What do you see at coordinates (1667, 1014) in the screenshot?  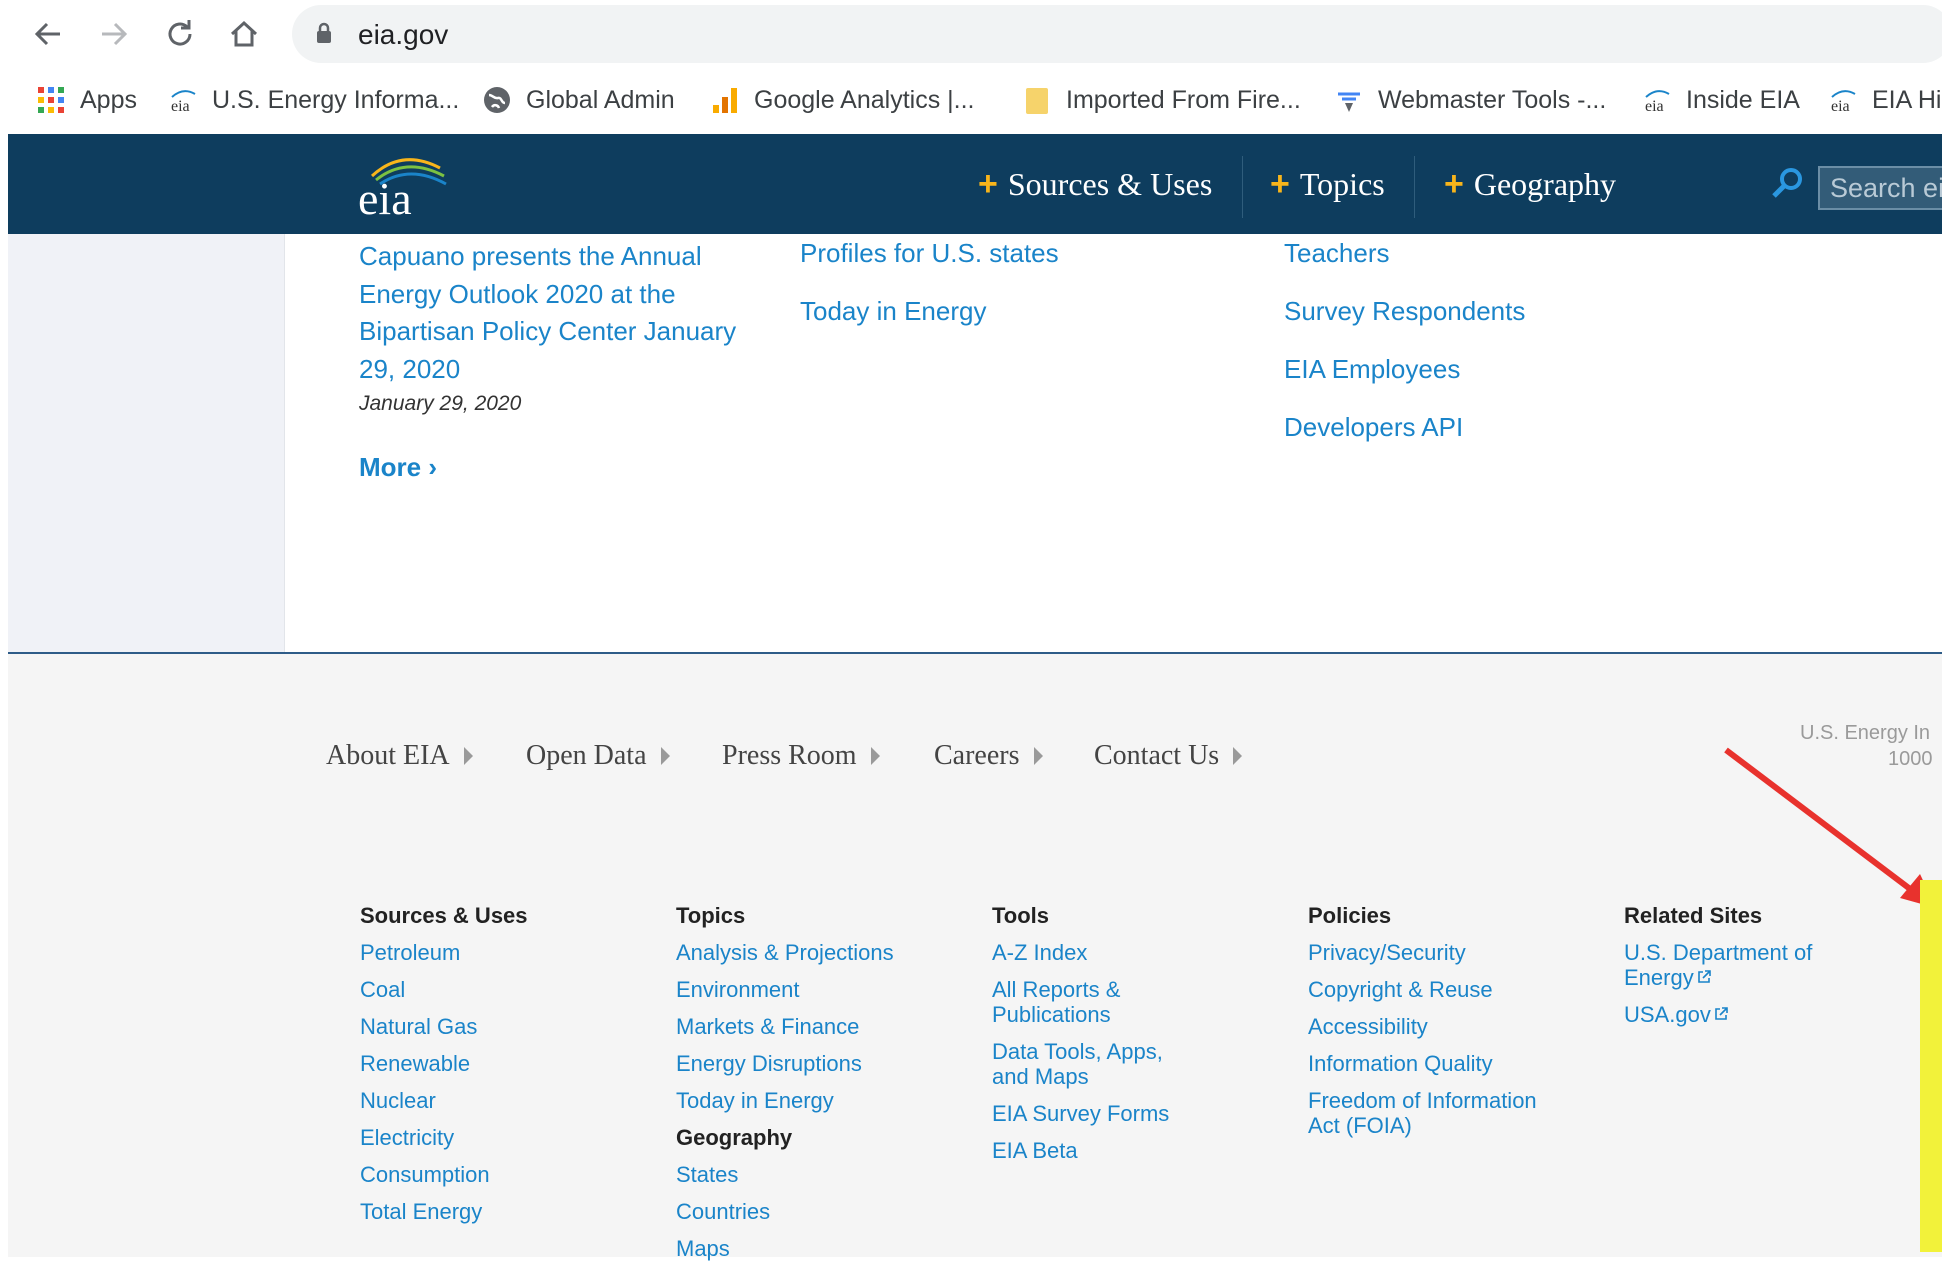 I see `footer-link-label: USA.gov` at bounding box center [1667, 1014].